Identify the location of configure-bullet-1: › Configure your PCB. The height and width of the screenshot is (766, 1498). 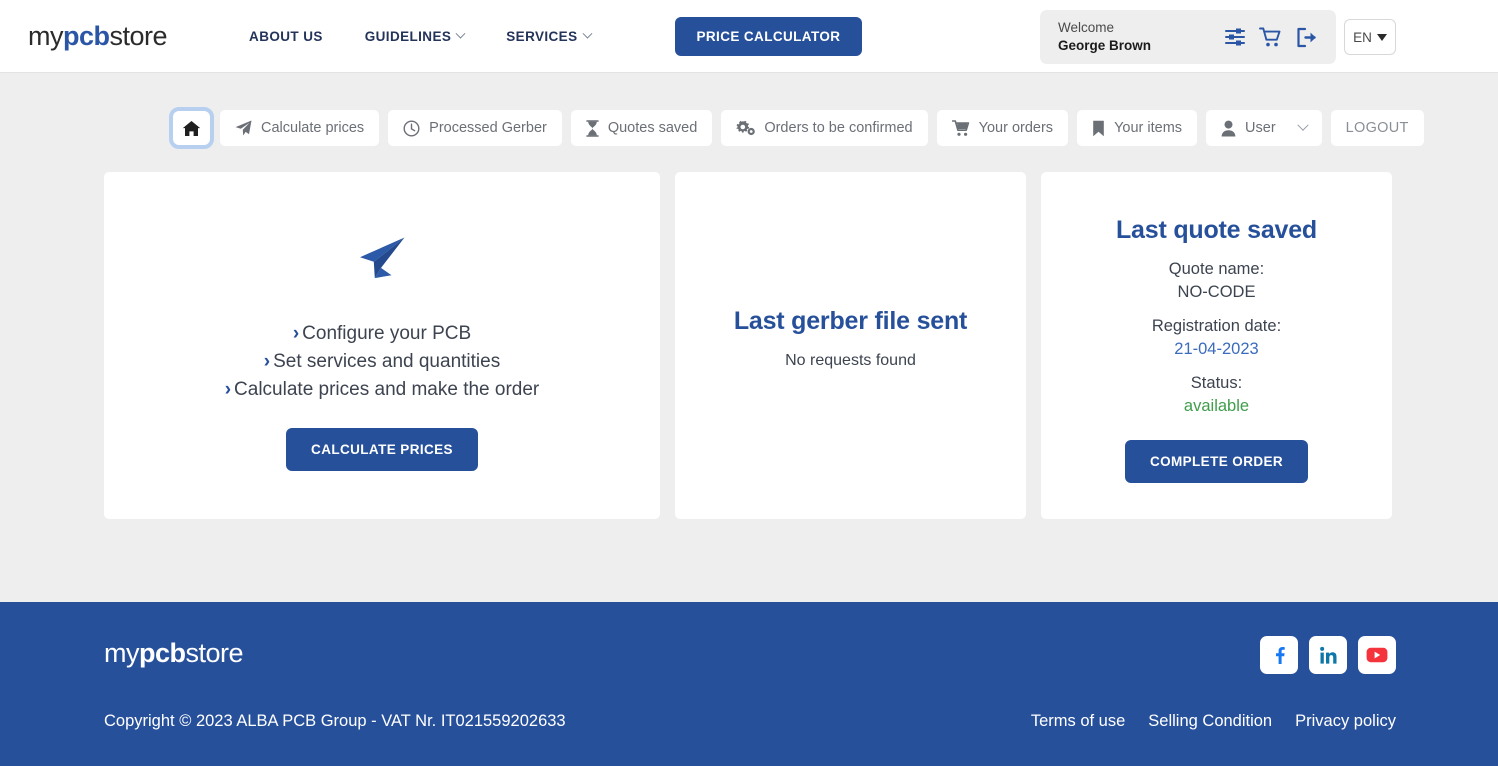
(382, 334).